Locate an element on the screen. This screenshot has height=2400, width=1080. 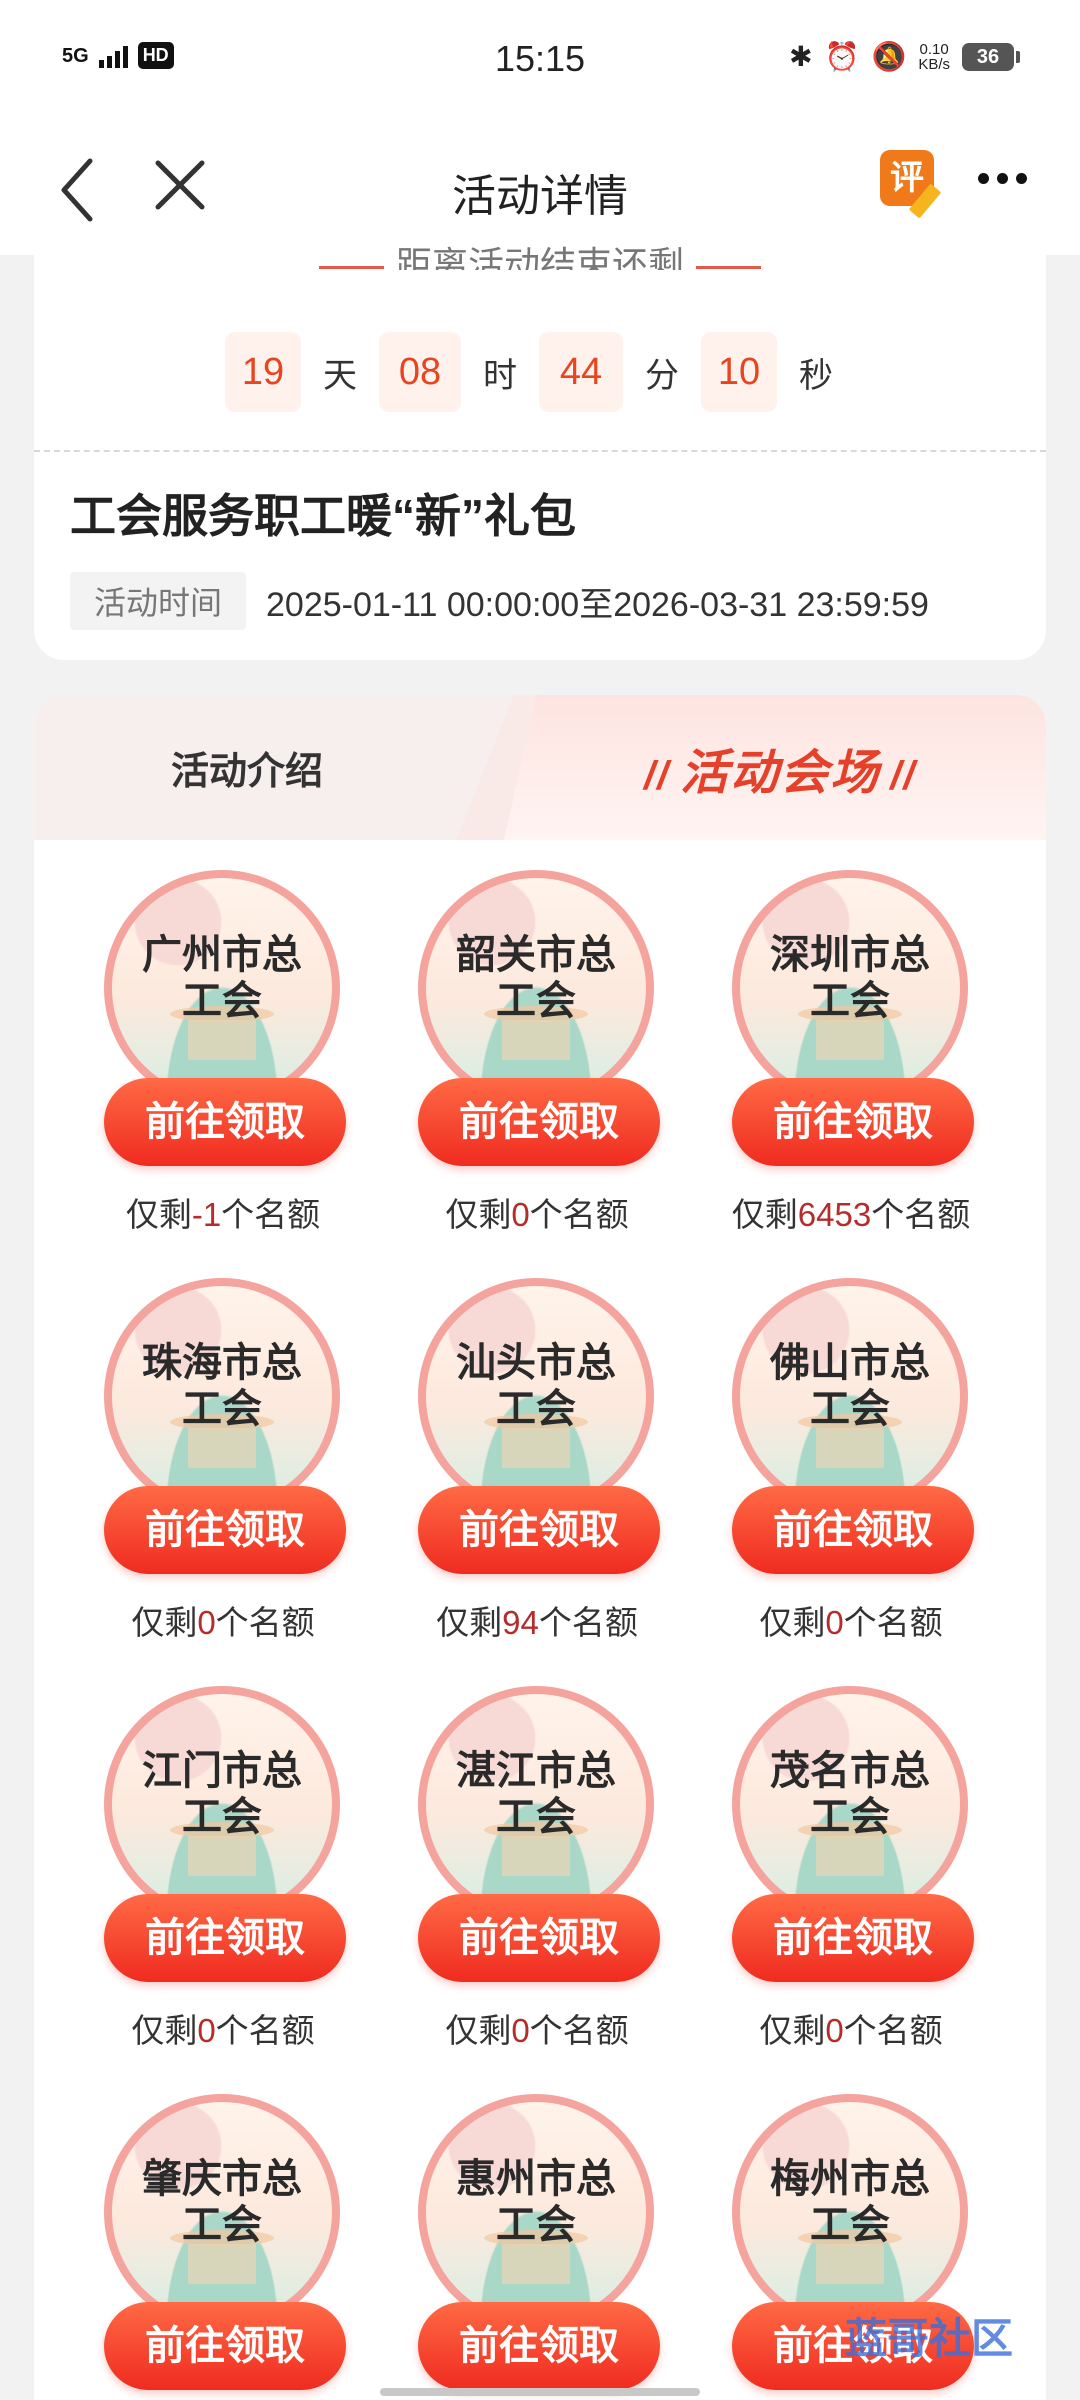
venue-item: 茂名市总 工会 前往领取 仅剩0个名额 is located at coordinates (836, 1876).